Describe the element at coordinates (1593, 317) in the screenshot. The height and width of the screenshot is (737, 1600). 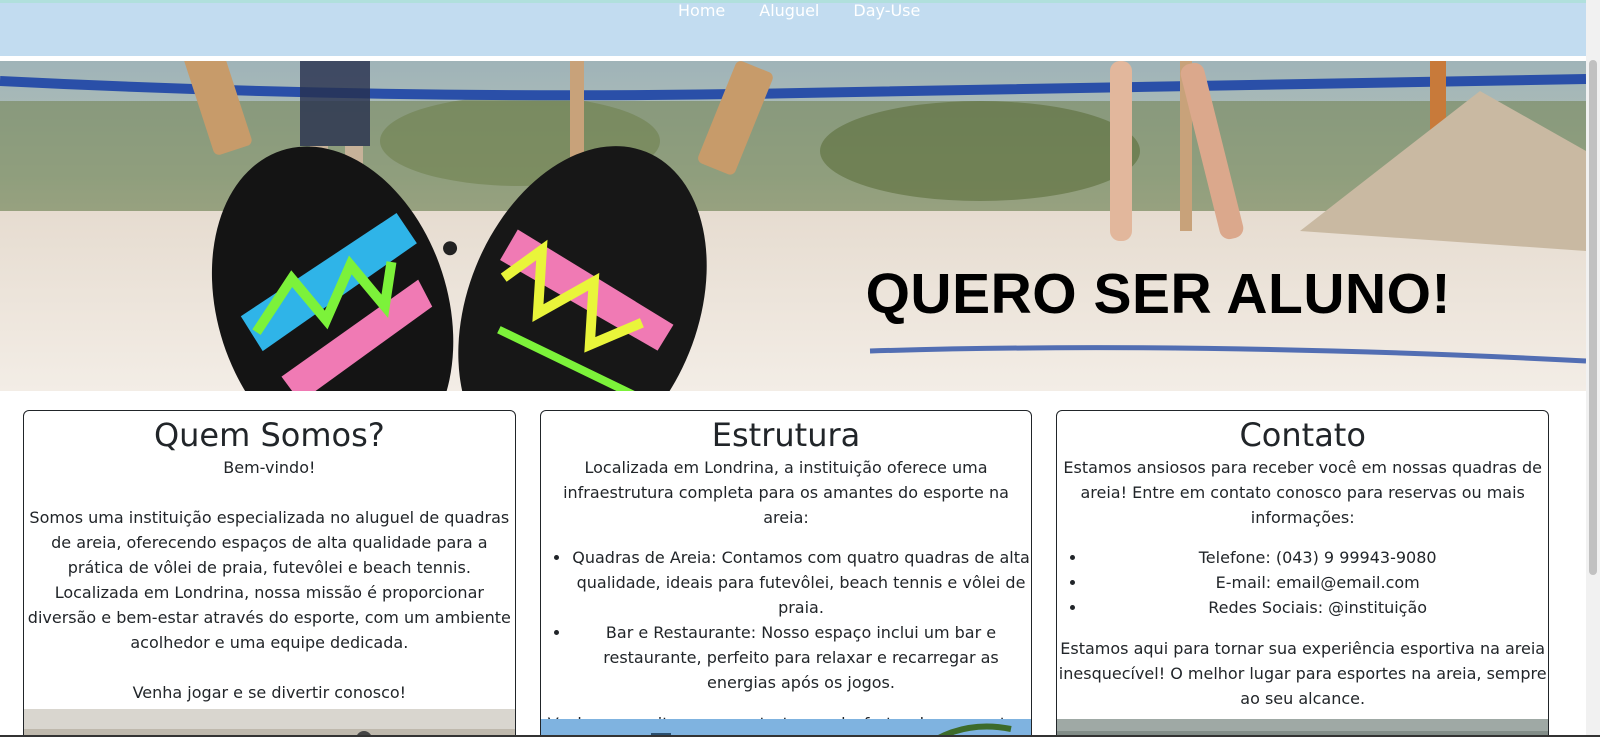
I see `scrollbar-thumb` at that location.